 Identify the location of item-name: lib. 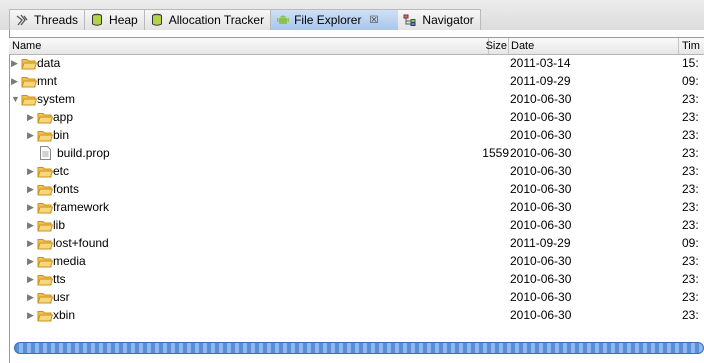
(59, 225).